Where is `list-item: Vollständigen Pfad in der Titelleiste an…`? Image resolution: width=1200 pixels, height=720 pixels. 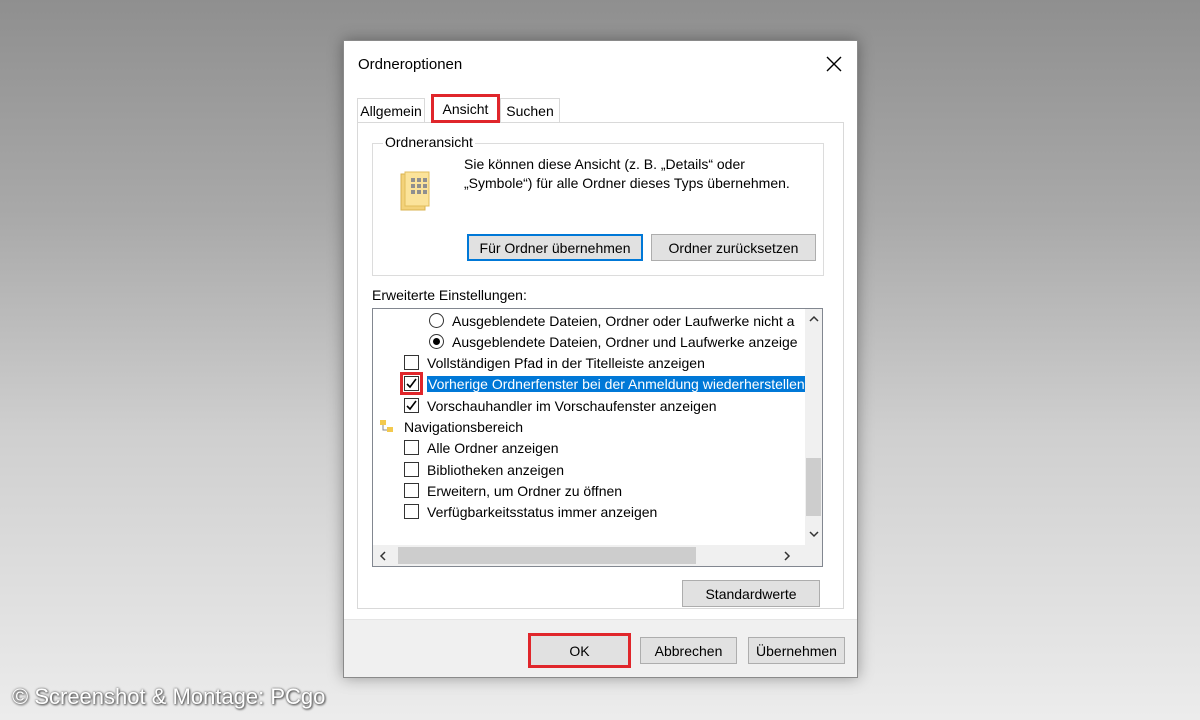 list-item: Vollständigen Pfad in der Titelleiste an… is located at coordinates (554, 362).